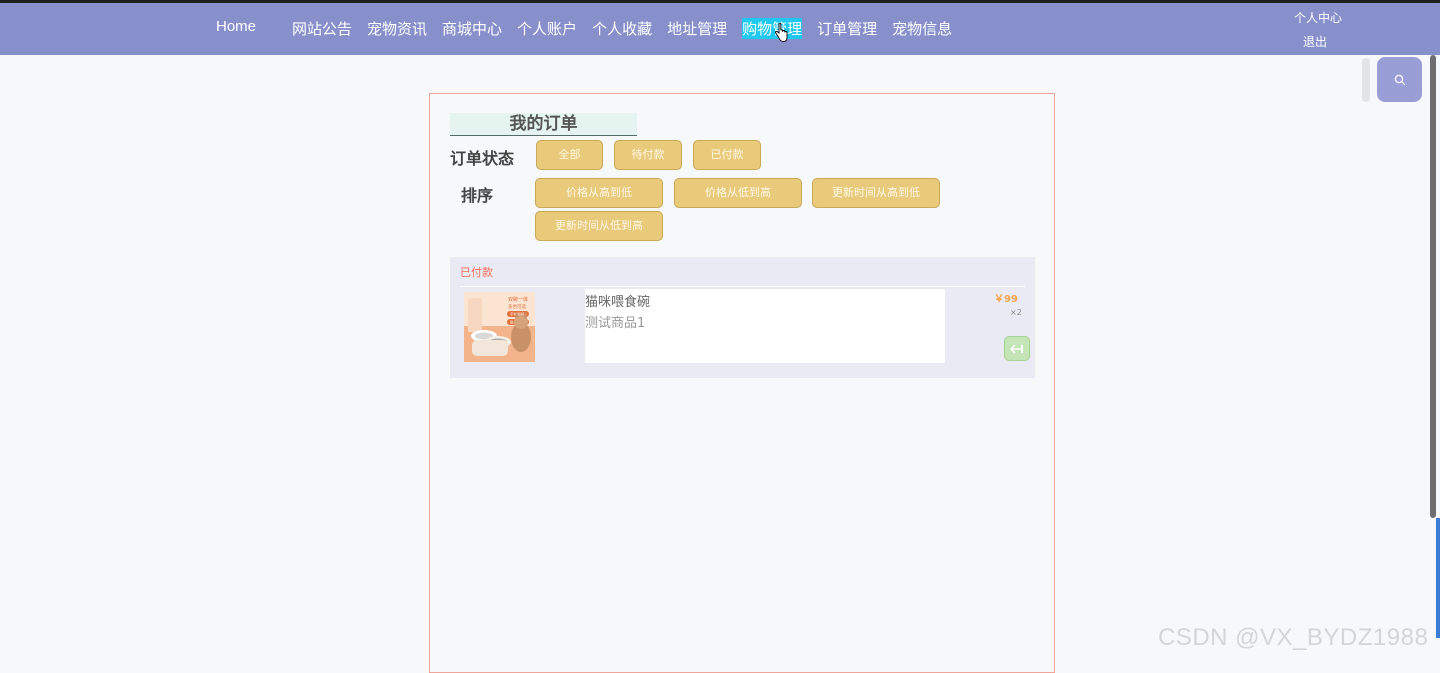 The image size is (1440, 673). What do you see at coordinates (922, 28) in the screenshot?
I see `nav-item-pet-info: 宠物信息` at bounding box center [922, 28].